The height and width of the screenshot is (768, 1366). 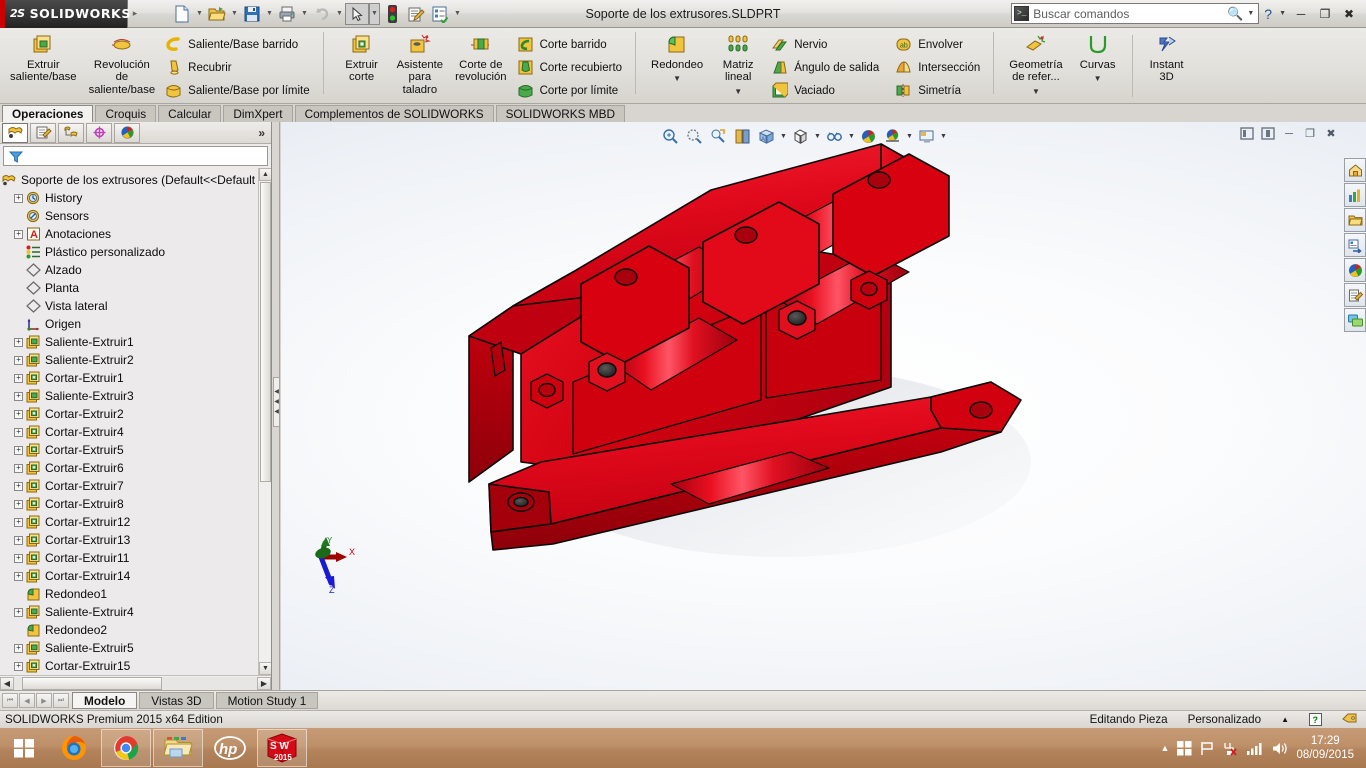 What do you see at coordinates (1331, 133) in the screenshot?
I see `close-doc-icon: ✖` at bounding box center [1331, 133].